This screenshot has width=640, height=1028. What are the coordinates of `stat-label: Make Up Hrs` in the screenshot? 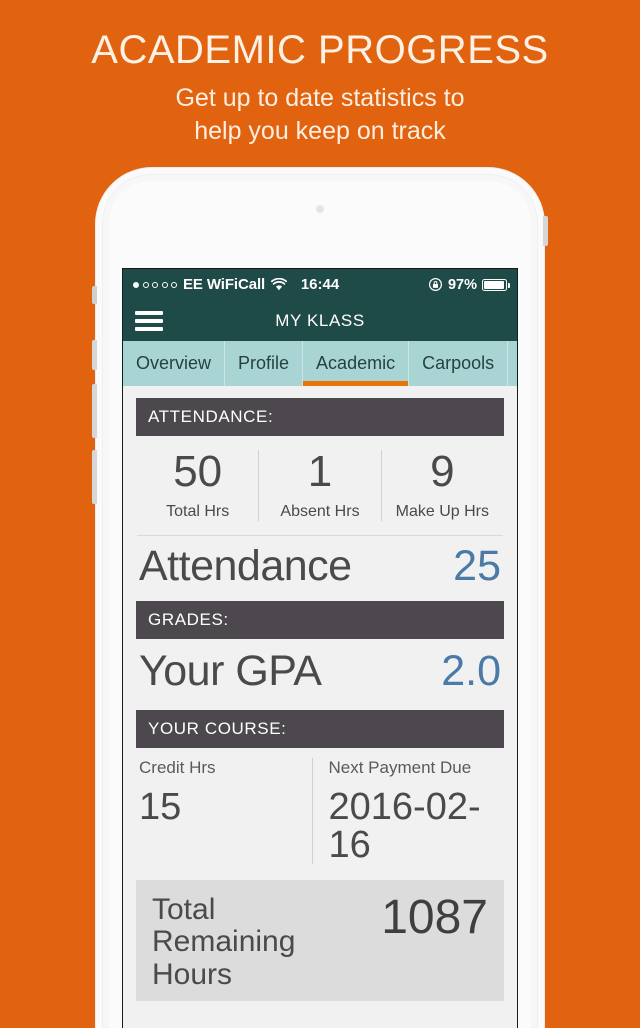 It's located at (442, 511).